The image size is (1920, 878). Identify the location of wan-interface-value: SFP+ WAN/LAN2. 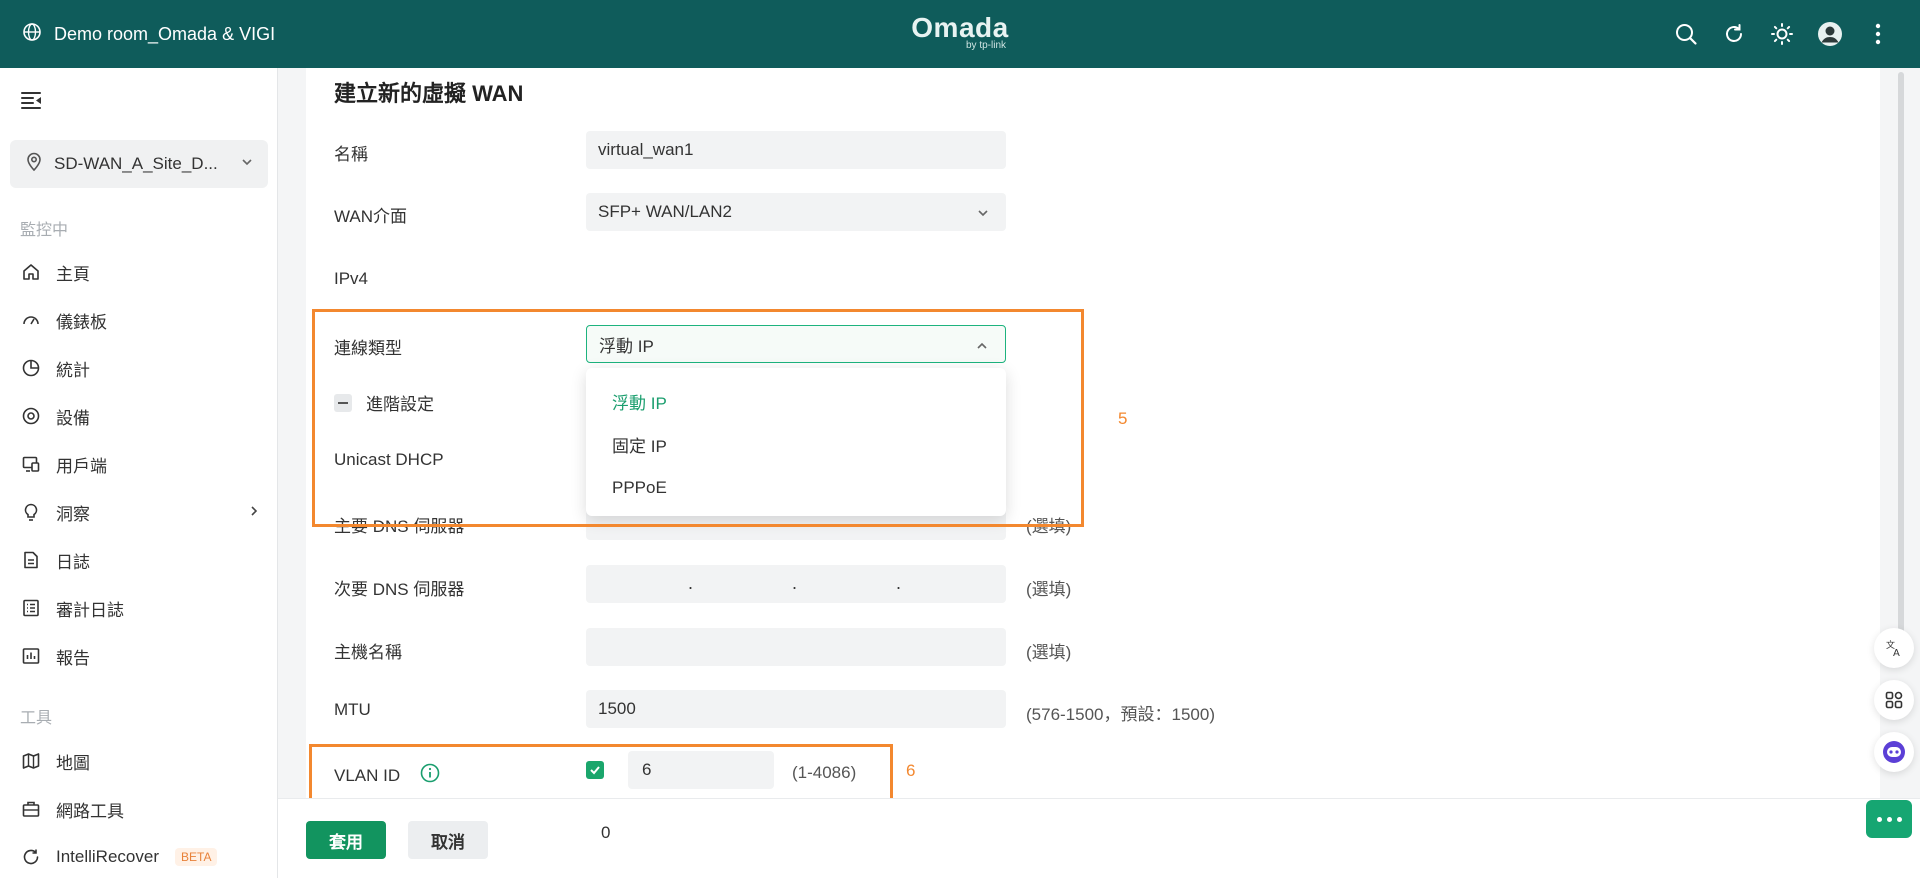
(665, 211).